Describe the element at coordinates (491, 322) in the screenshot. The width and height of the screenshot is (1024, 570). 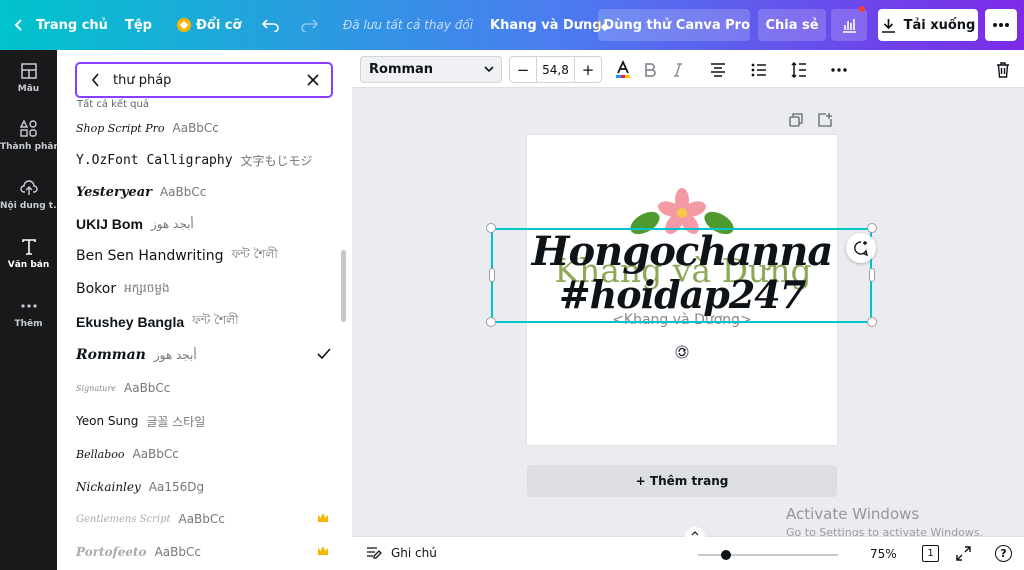
I see `resize-handle-bottom-left` at that location.